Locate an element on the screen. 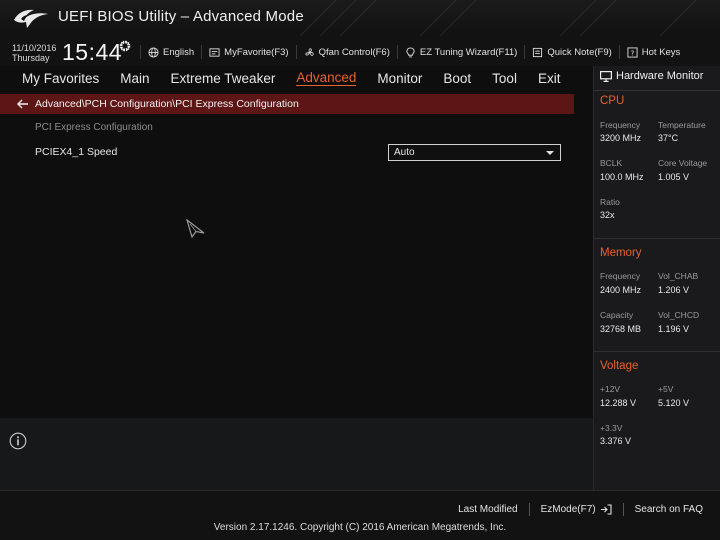  gear-icon is located at coordinates (125, 46).